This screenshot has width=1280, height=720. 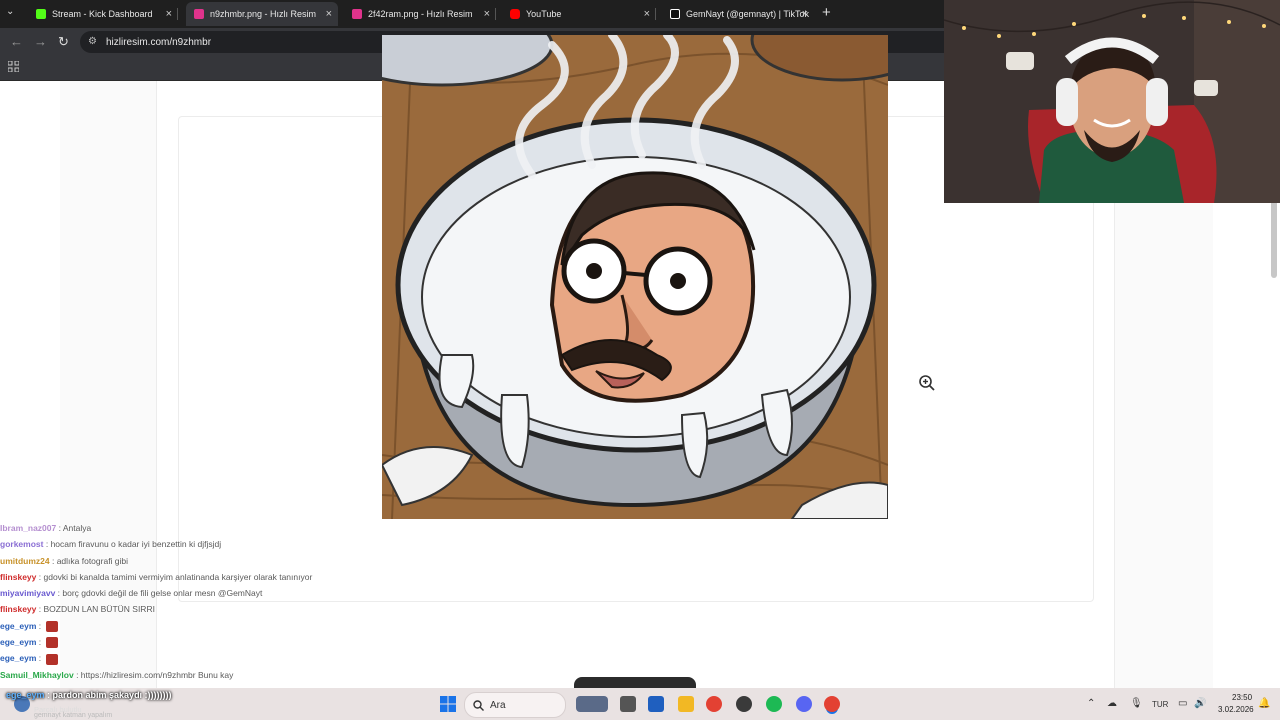 What do you see at coordinates (1264, 703) in the screenshot?
I see `notification-bell-icon: 🔔` at bounding box center [1264, 703].